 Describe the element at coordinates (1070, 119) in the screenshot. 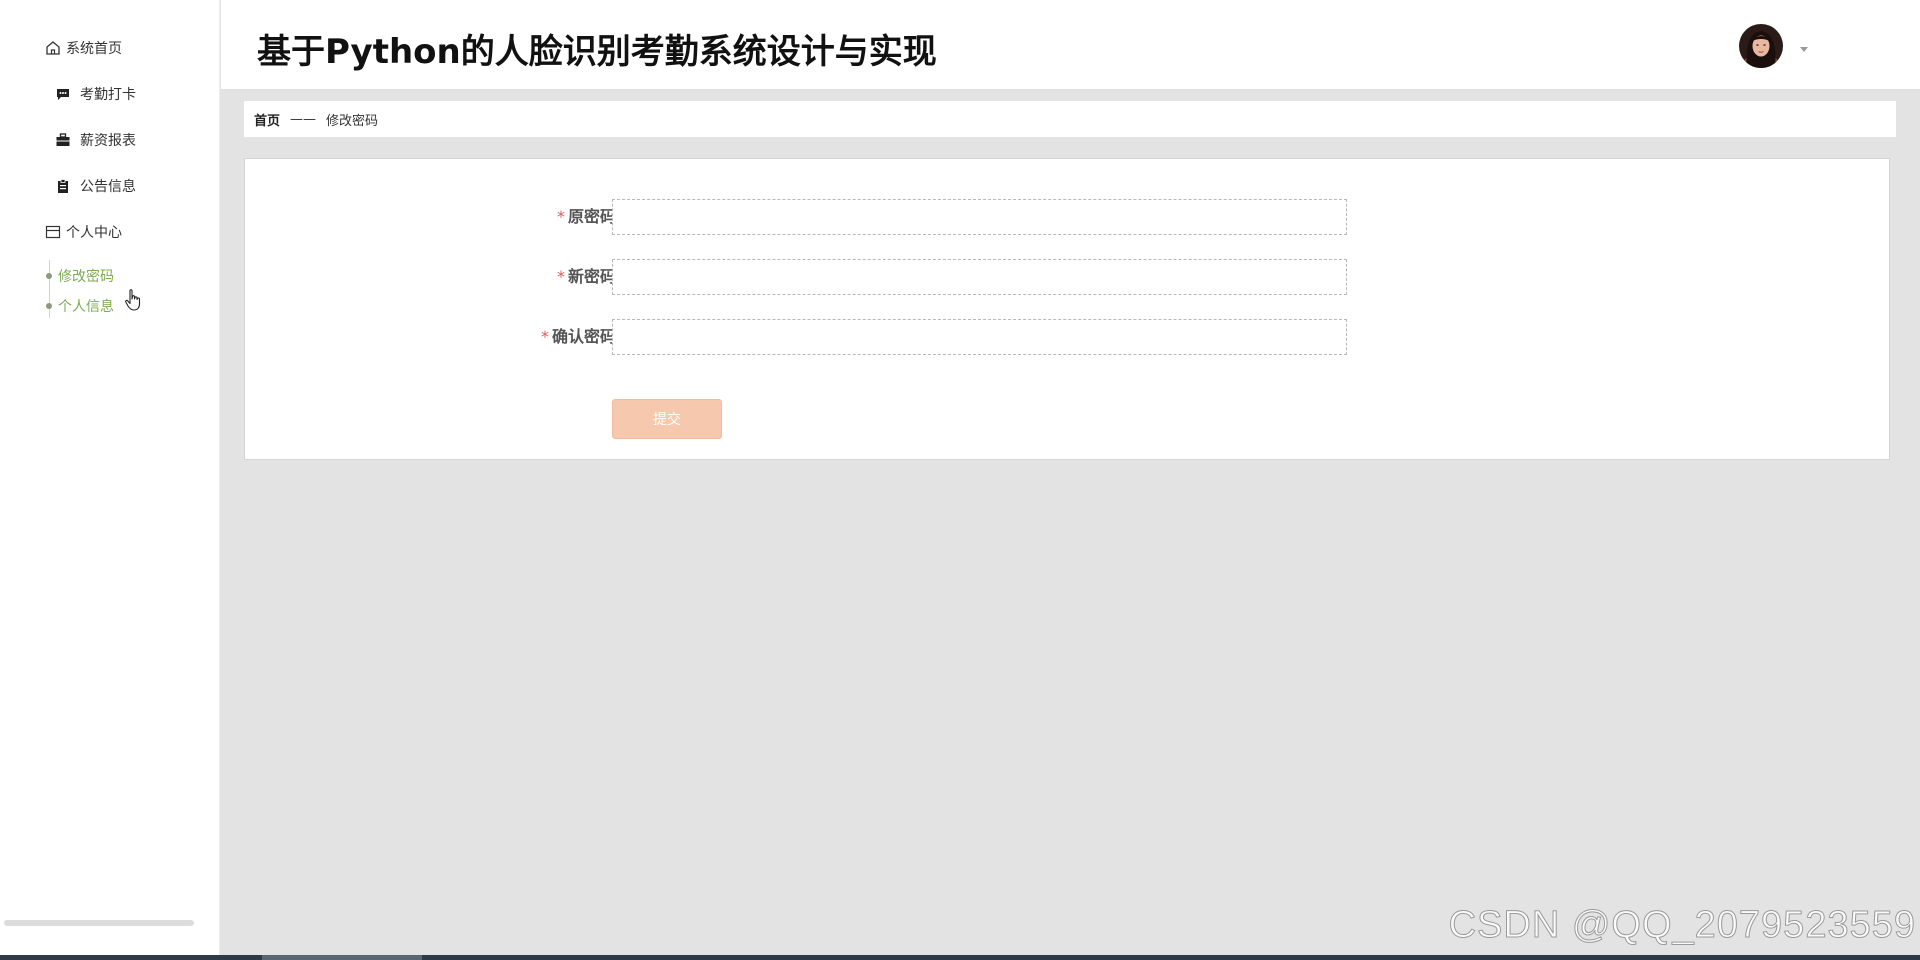

I see `breadcrumb: 首页 —— 修改密码` at that location.